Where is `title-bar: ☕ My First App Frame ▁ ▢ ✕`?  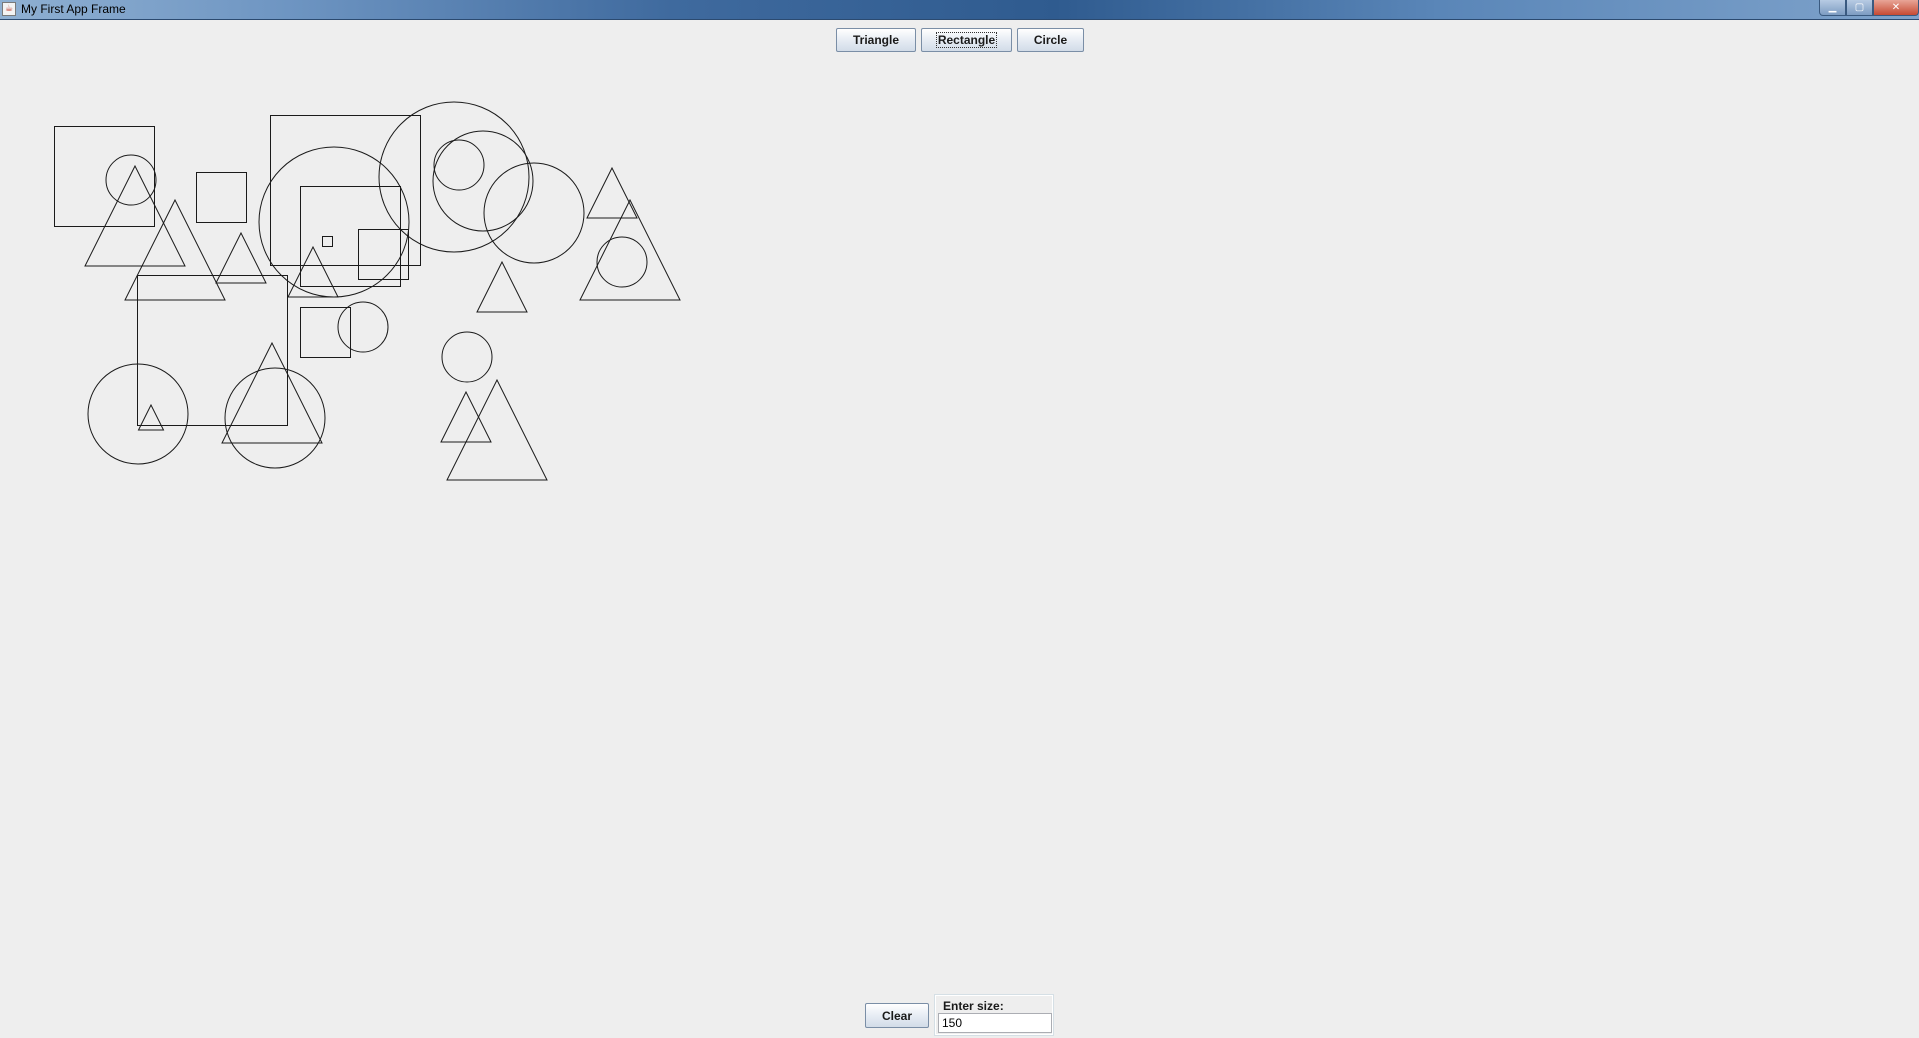 title-bar: ☕ My First App Frame ▁ ▢ ✕ is located at coordinates (959, 10).